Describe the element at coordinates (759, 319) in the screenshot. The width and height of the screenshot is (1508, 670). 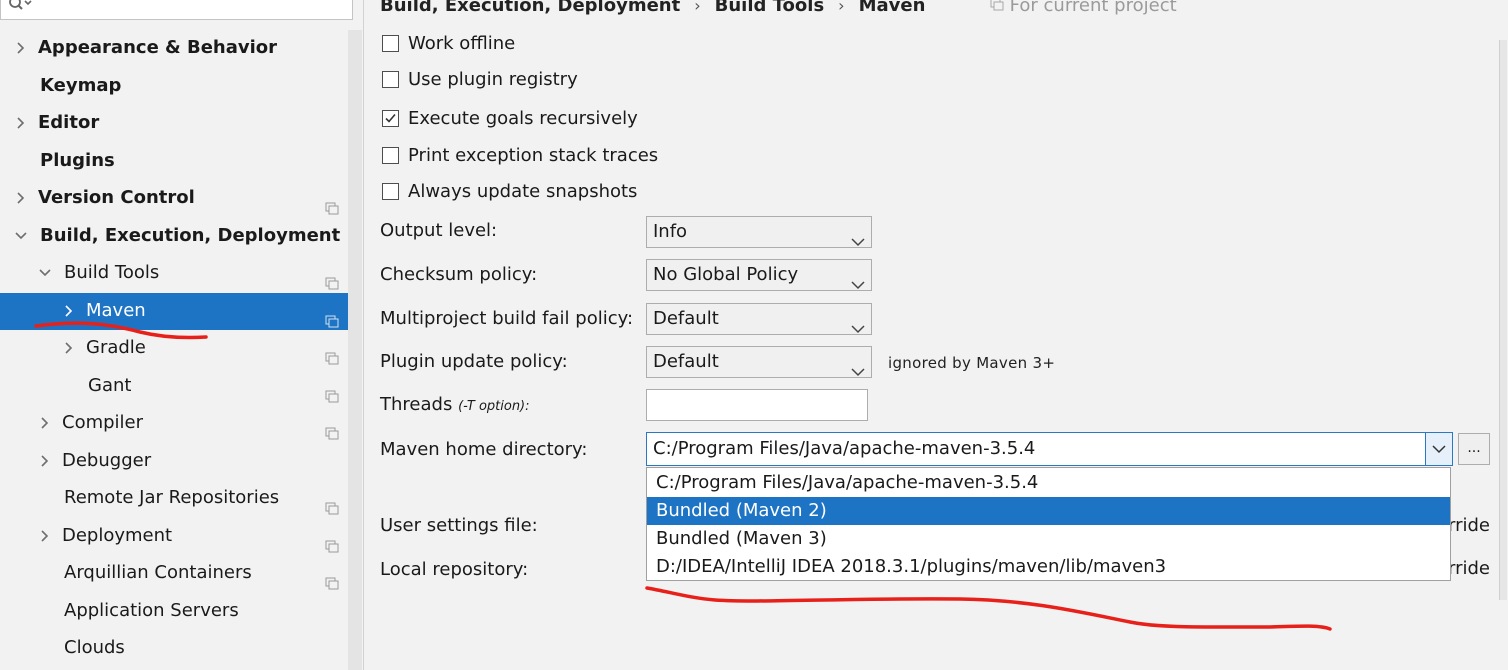
I see `multiproject-fail-policy-select: Default` at that location.